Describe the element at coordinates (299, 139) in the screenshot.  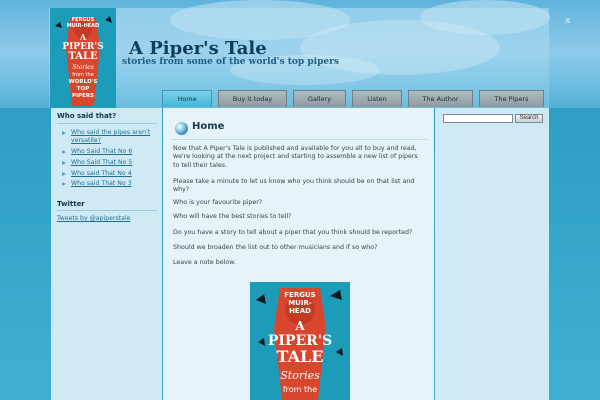
I see `title-divider` at that location.